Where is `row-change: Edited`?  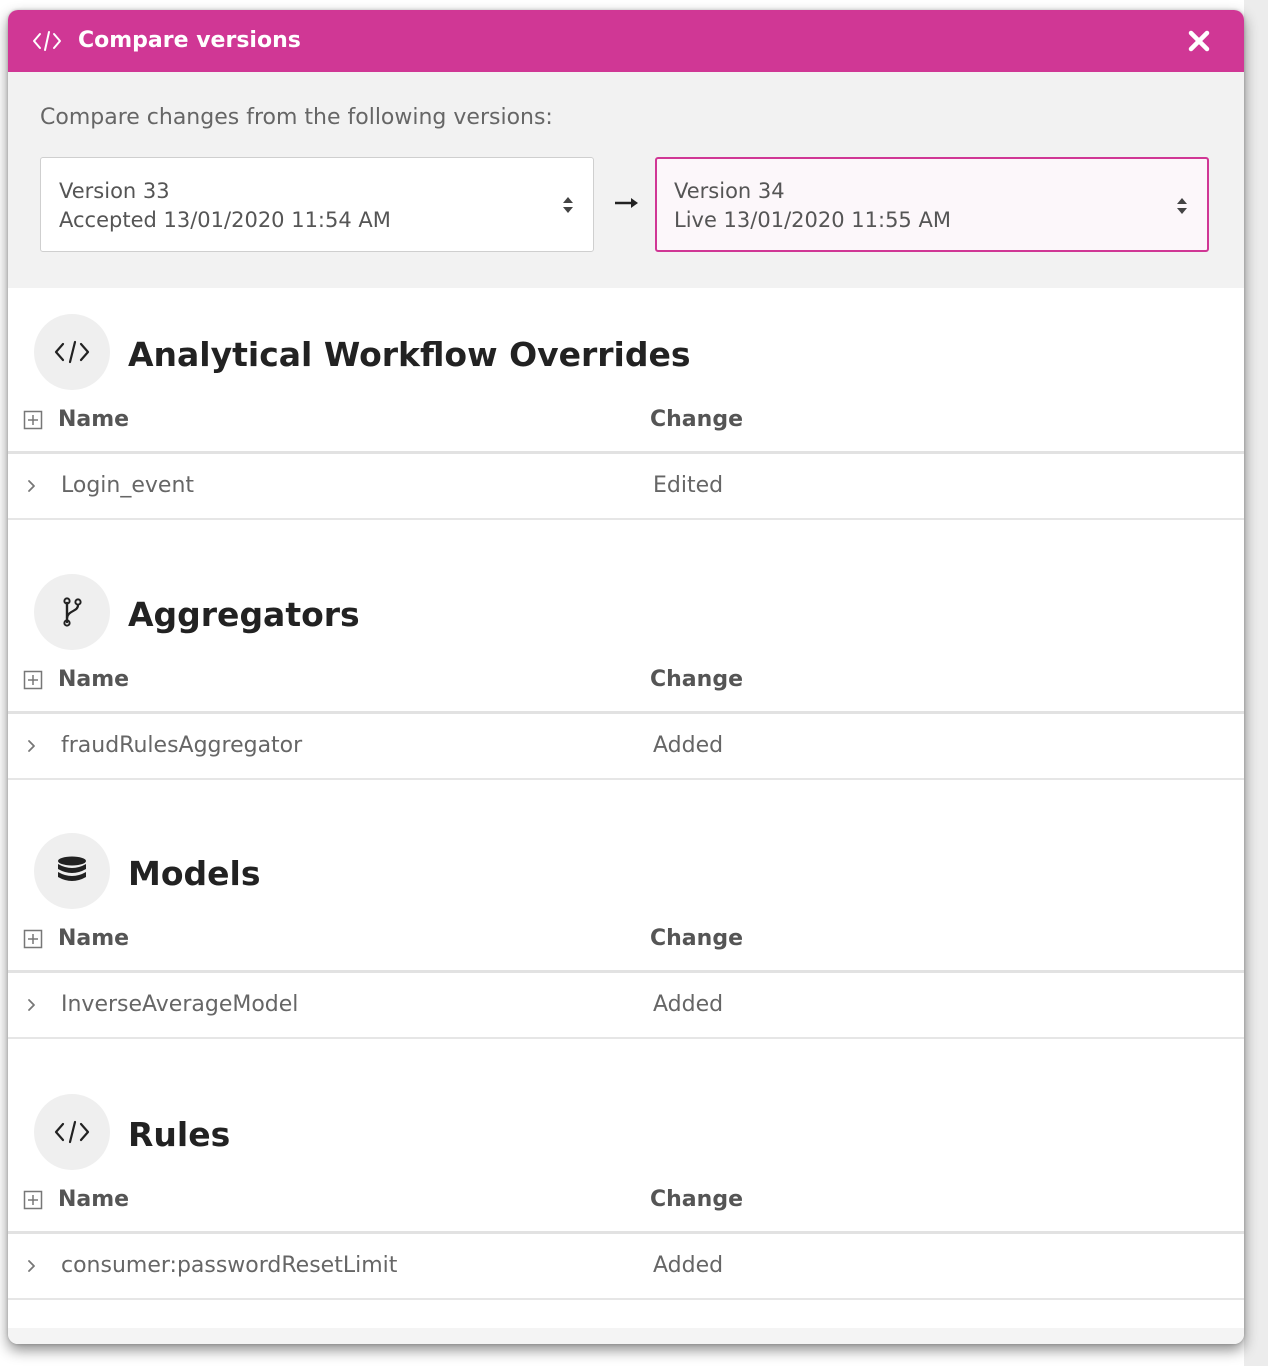
row-change: Edited is located at coordinates (688, 485).